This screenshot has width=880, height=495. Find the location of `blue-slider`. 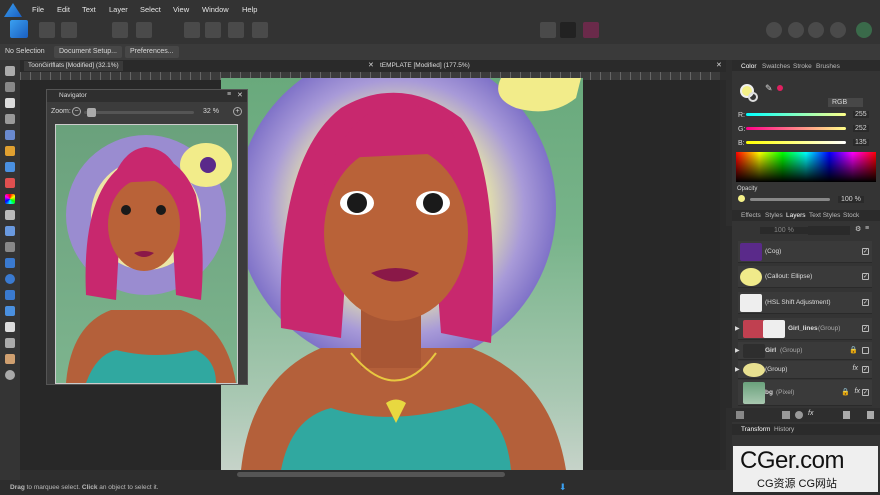

blue-slider is located at coordinates (796, 142).